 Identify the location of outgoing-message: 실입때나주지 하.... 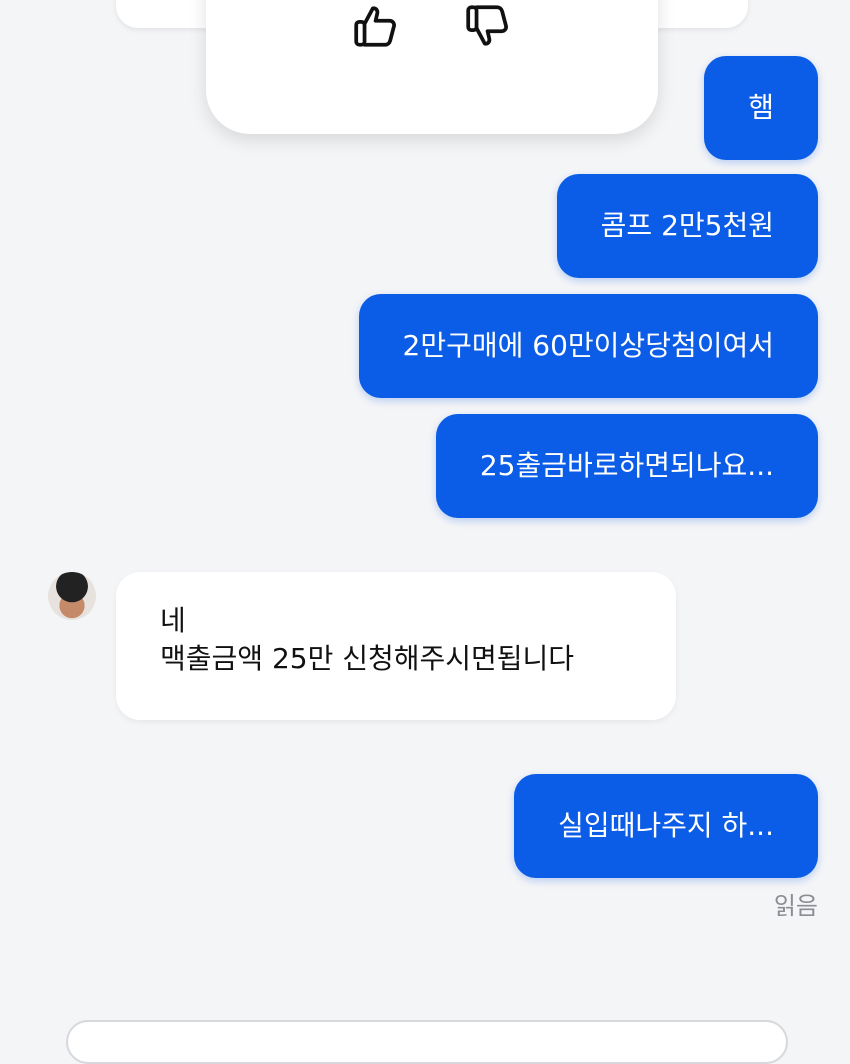
(666, 826).